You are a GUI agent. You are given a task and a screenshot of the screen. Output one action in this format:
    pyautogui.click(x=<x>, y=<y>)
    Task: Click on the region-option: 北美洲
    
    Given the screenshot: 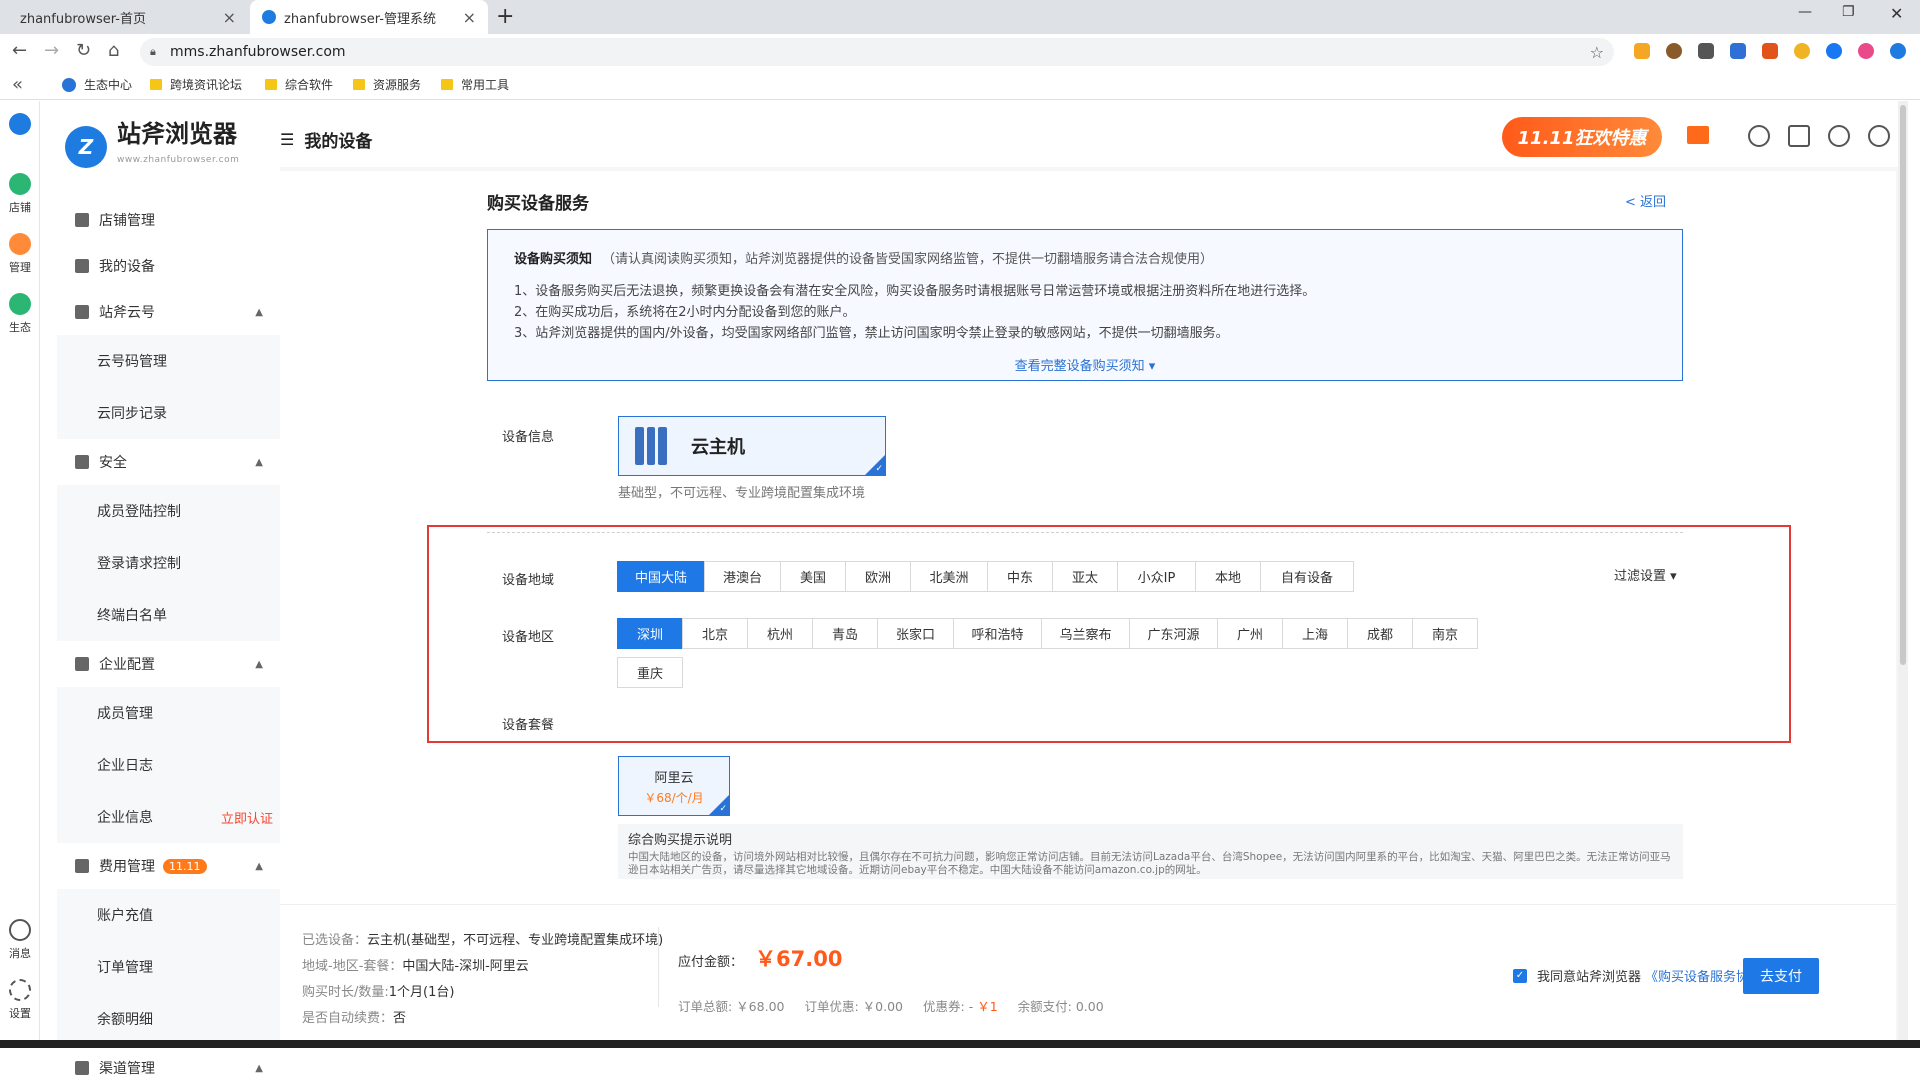 What is the action you would take?
    pyautogui.click(x=949, y=576)
    